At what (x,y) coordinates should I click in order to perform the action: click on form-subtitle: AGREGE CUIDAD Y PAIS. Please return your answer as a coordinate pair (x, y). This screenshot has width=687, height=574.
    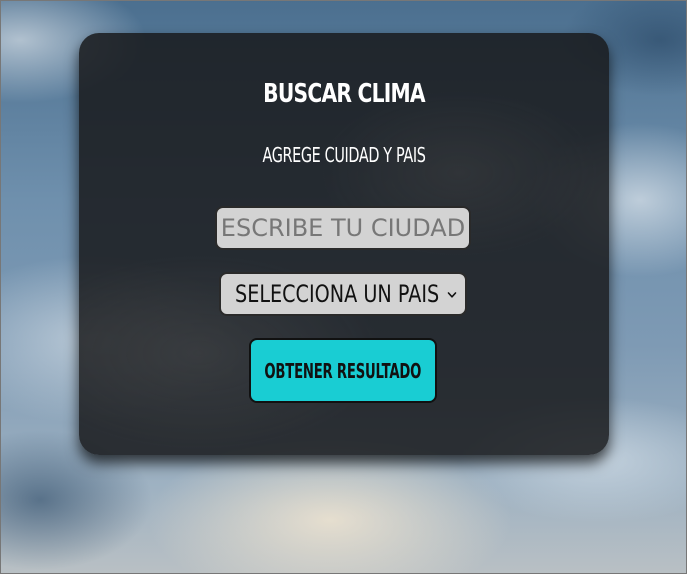
    Looking at the image, I should click on (344, 155).